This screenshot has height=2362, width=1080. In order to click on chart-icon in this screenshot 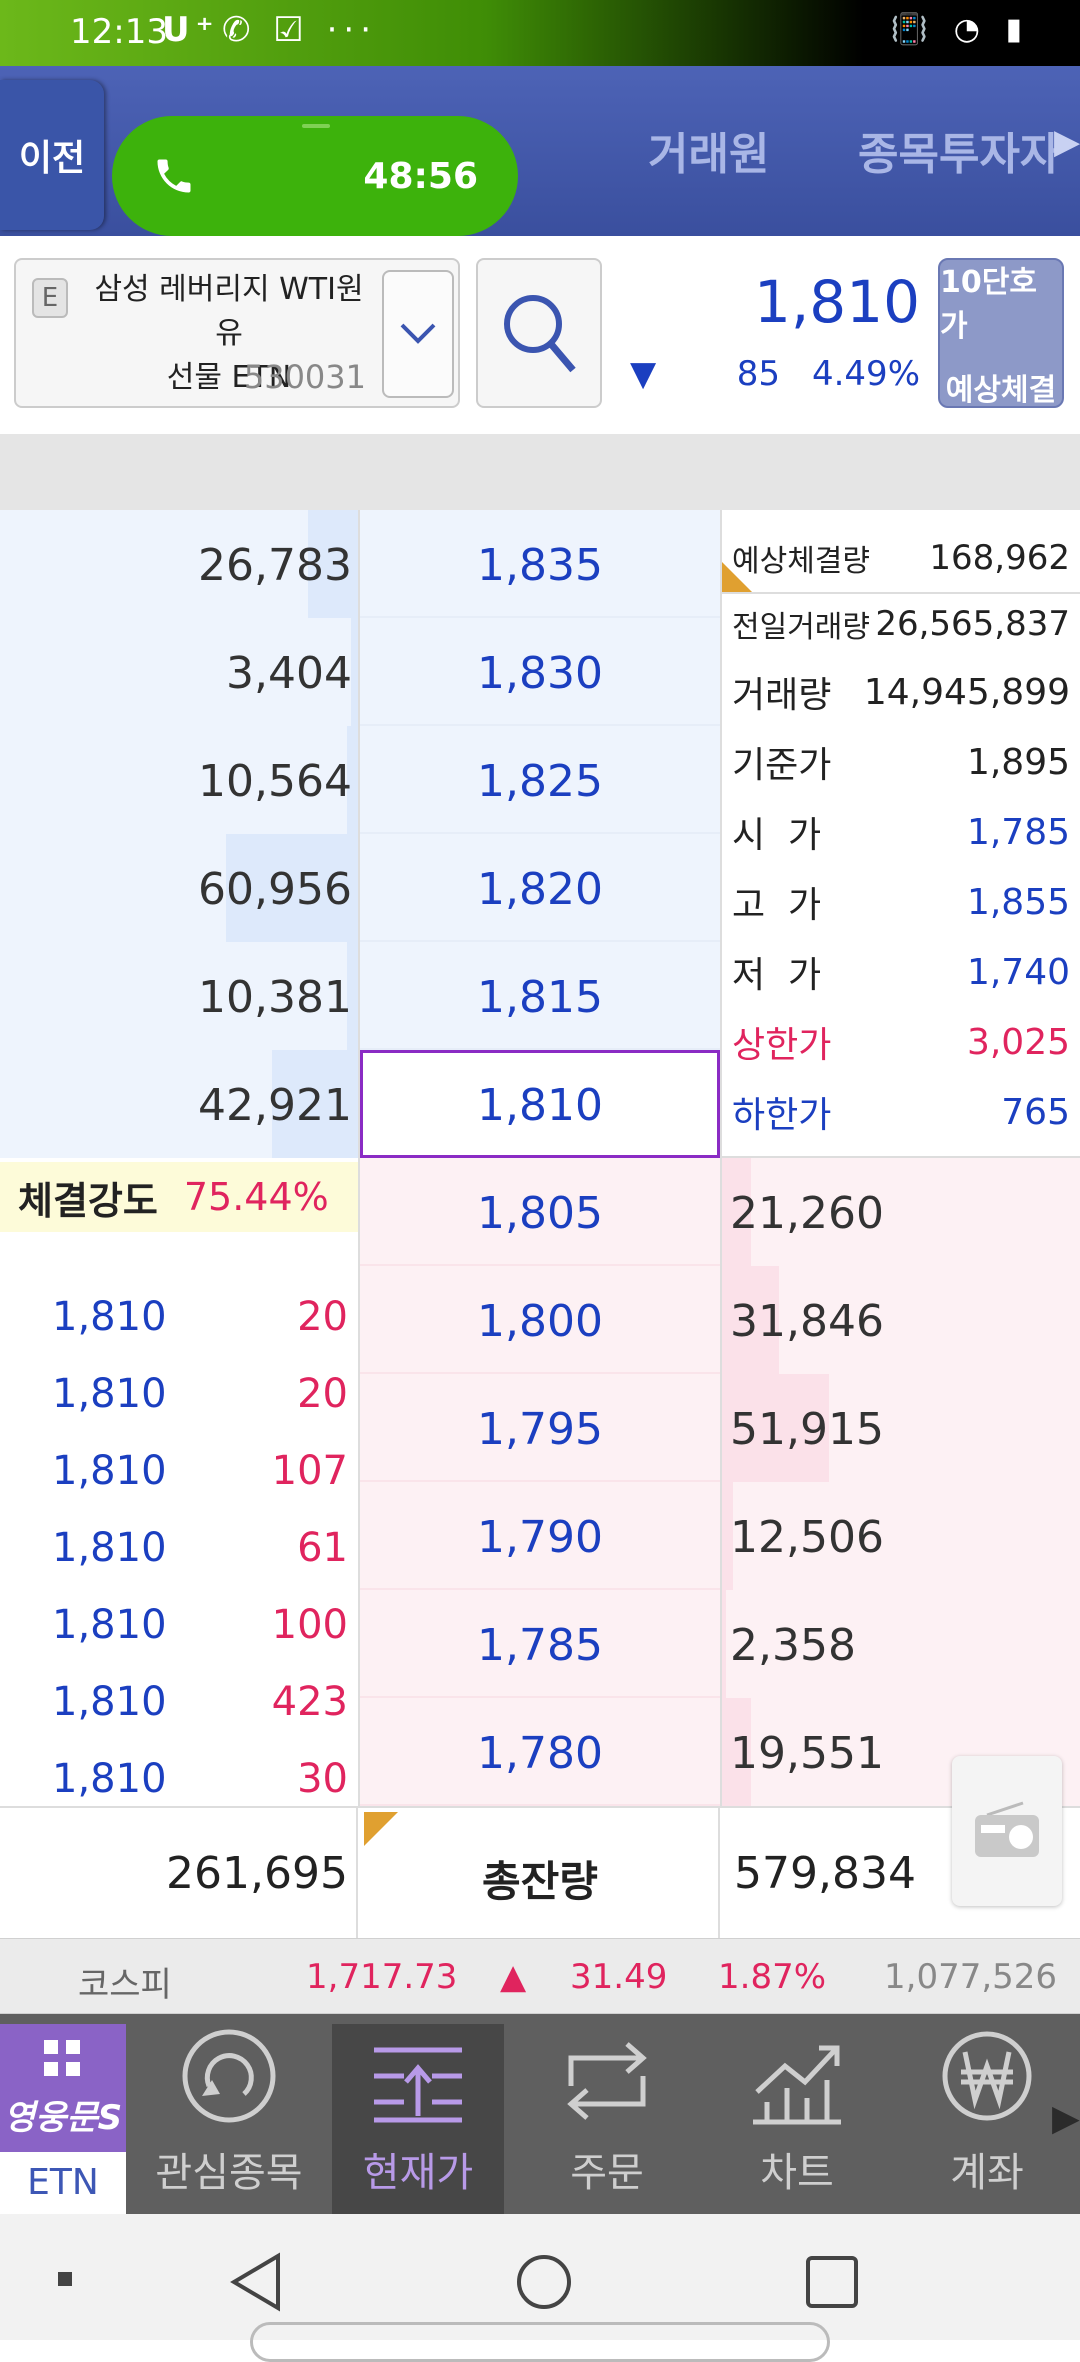, I will do `click(797, 2085)`.